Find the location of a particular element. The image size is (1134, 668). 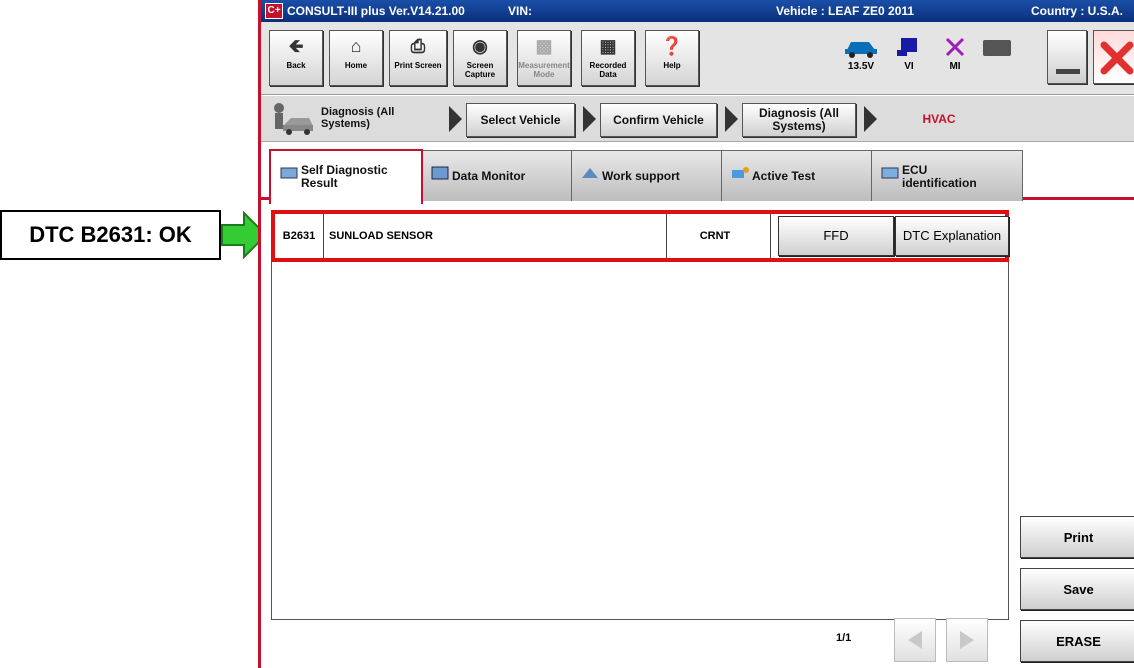

page-indicator: 1/1 is located at coordinates (844, 638).